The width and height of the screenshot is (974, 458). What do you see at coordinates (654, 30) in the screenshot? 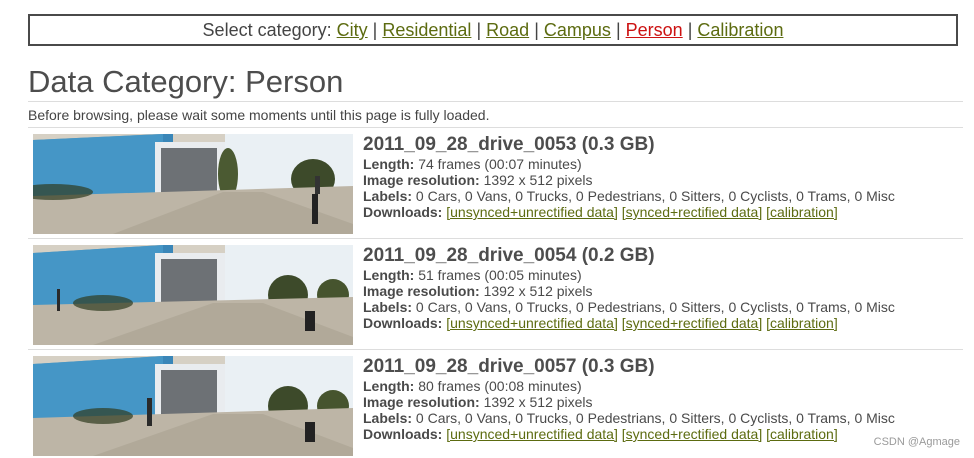
I see `category-link-person: Person` at bounding box center [654, 30].